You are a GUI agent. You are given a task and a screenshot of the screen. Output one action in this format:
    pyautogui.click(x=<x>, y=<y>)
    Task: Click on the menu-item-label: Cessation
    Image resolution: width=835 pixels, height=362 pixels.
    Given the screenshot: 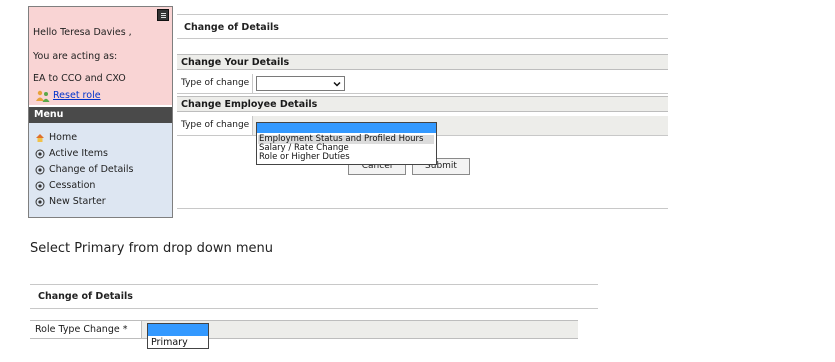 What is the action you would take?
    pyautogui.click(x=72, y=185)
    